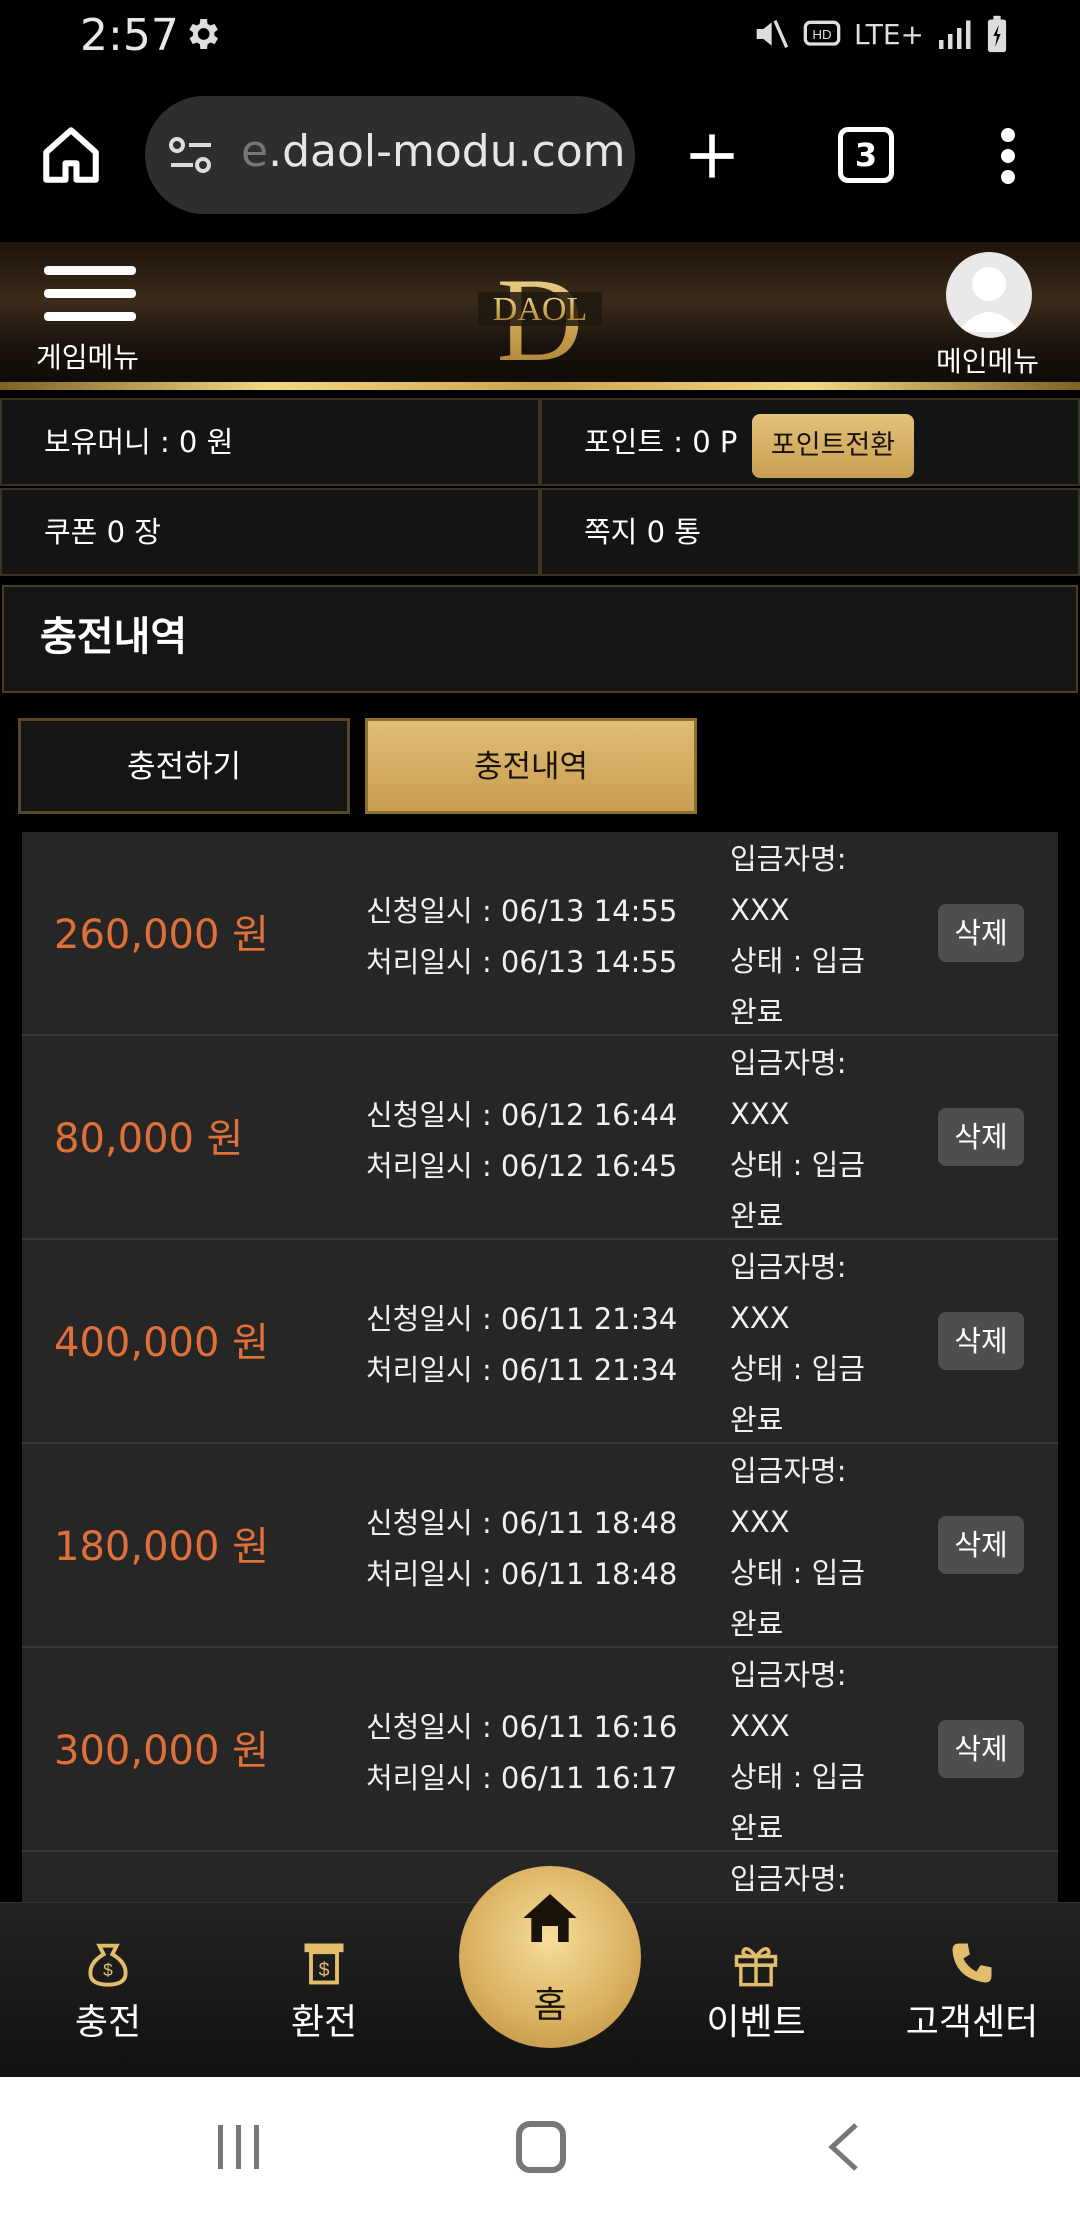  Describe the element at coordinates (447, 151) in the screenshot. I see `url-domain: .daol-modu.com` at that location.